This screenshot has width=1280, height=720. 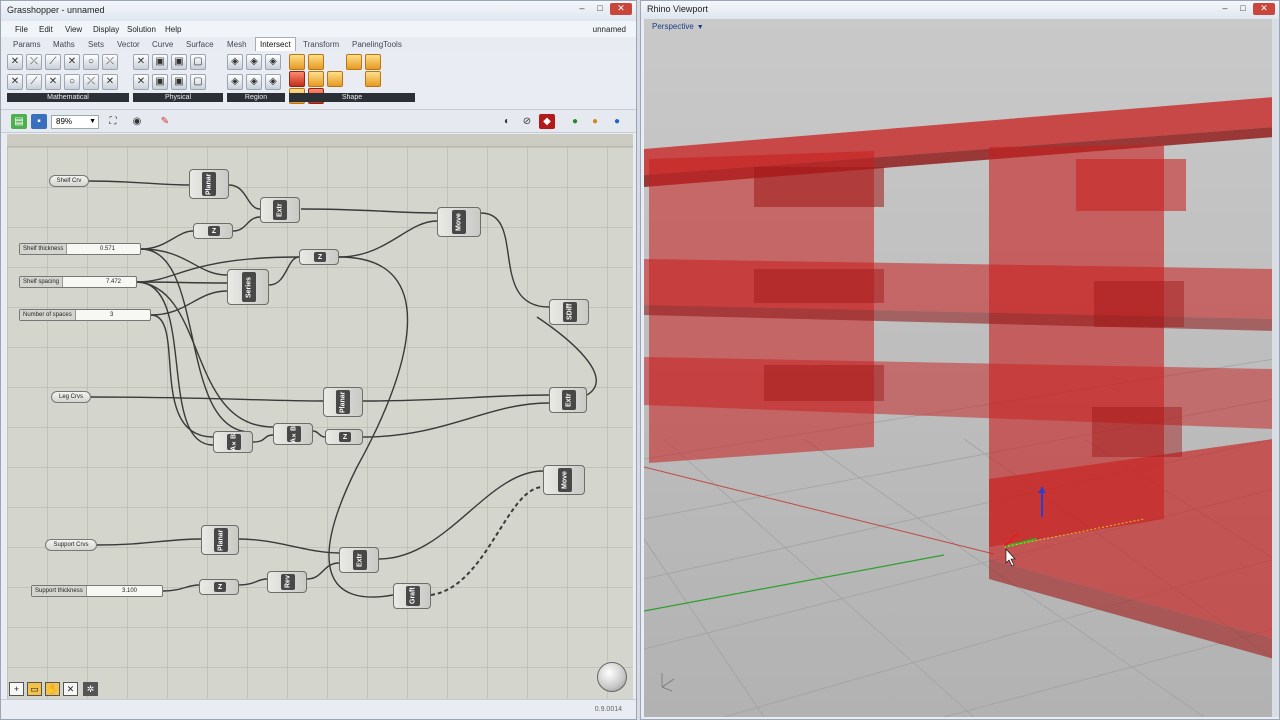 What do you see at coordinates (16, 689) in the screenshot?
I see `add-icon: +` at bounding box center [16, 689].